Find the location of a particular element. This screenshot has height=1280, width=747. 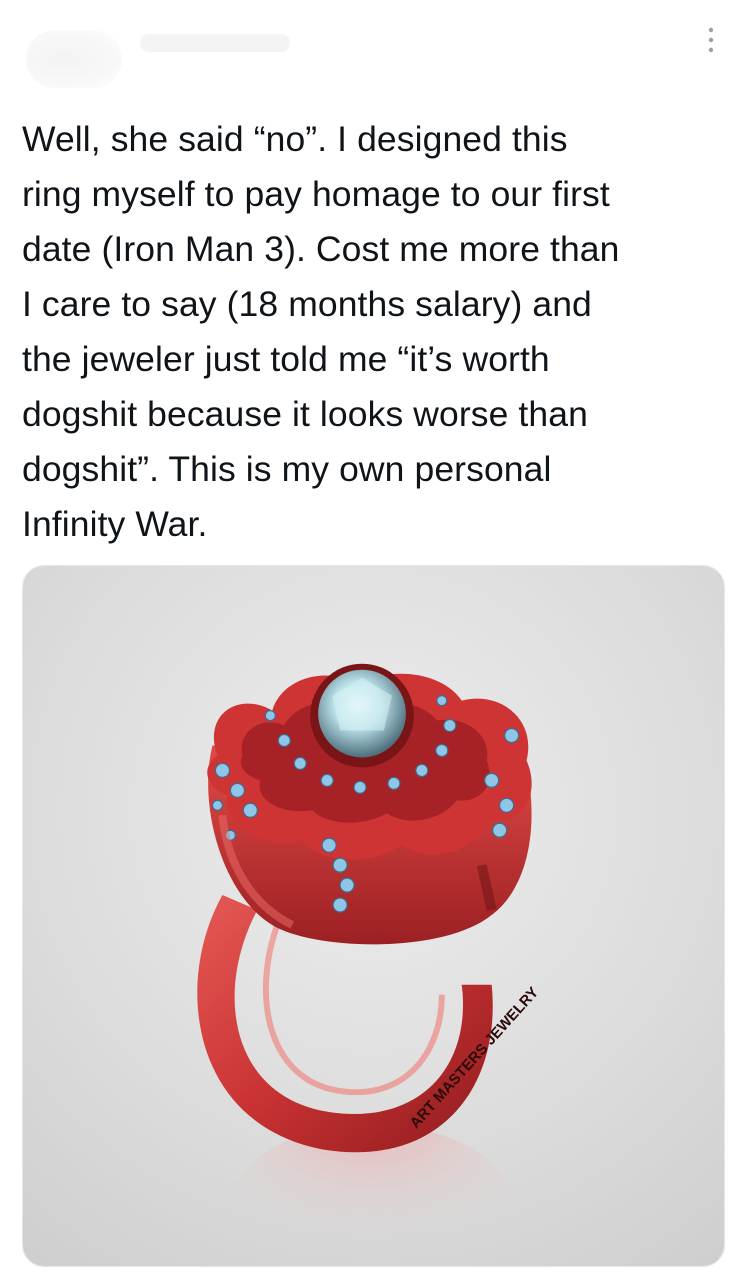

tweet-header is located at coordinates (373, 50).